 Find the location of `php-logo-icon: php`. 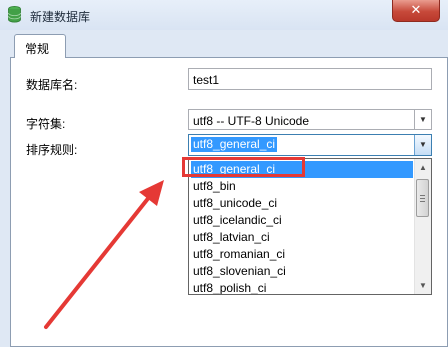

php-logo-icon: php is located at coordinates (374, 315).